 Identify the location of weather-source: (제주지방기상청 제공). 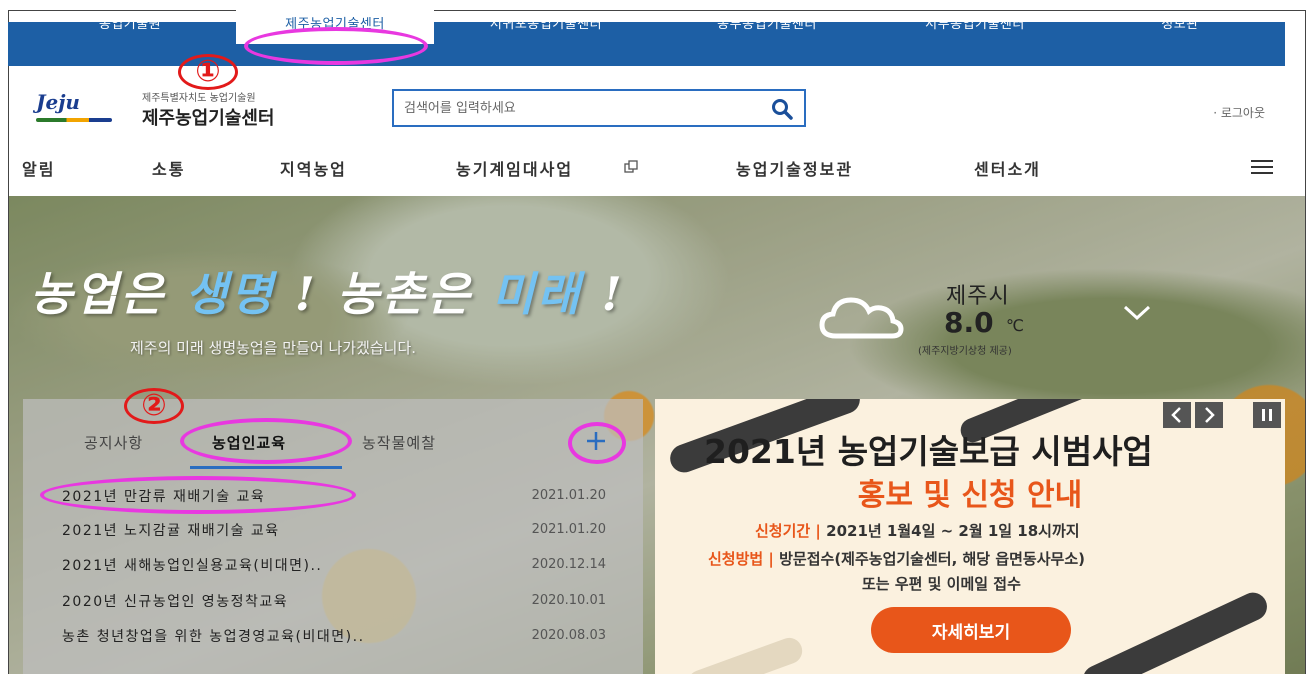
(965, 351).